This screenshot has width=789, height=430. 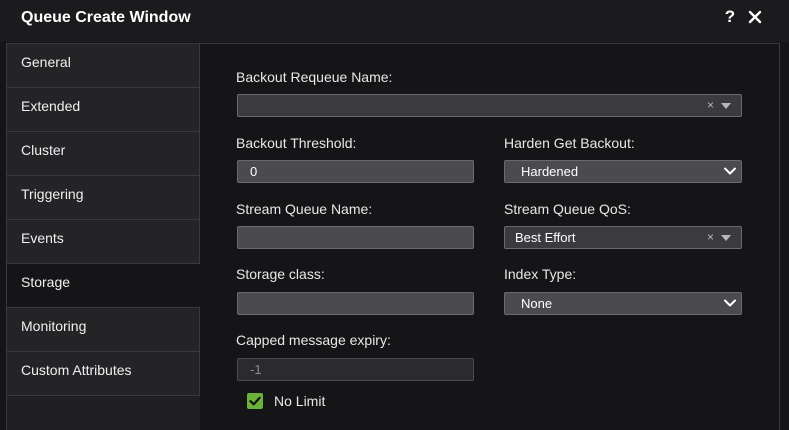 What do you see at coordinates (103, 198) in the screenshot?
I see `tab-triggering: Triggering` at bounding box center [103, 198].